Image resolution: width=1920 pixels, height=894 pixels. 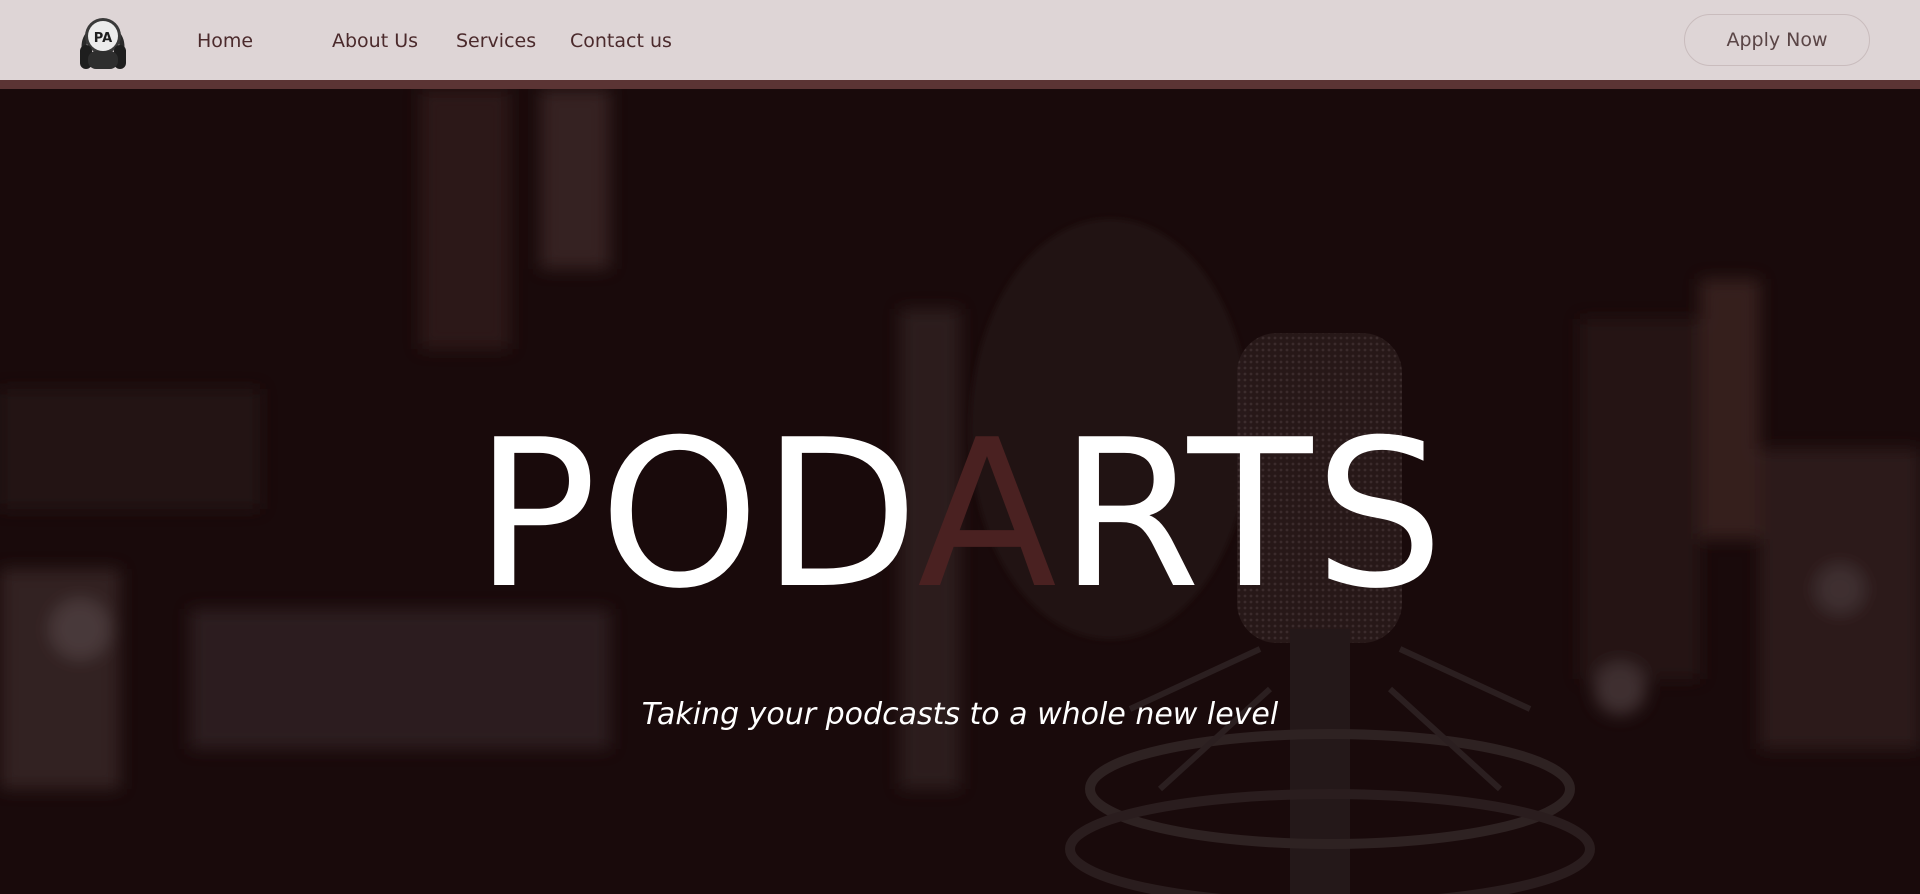 I want to click on nav-services-link: Services, so click(x=496, y=41).